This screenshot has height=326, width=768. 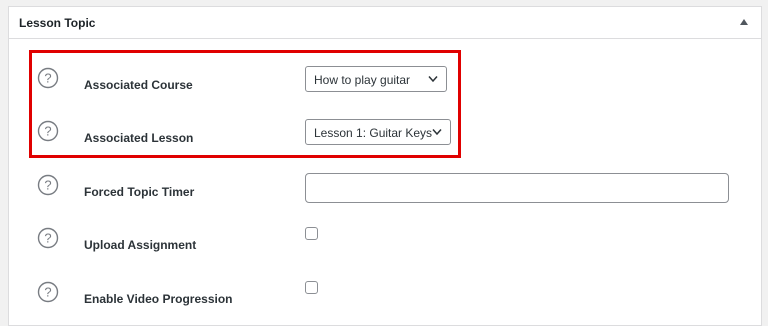 I want to click on associated-lesson-value: Lesson 1: Guitar Keys, so click(x=373, y=133).